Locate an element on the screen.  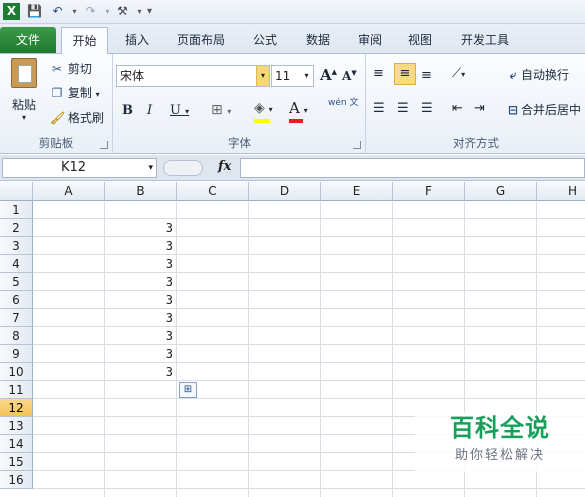
column-header-h: H is located at coordinates (561, 191).